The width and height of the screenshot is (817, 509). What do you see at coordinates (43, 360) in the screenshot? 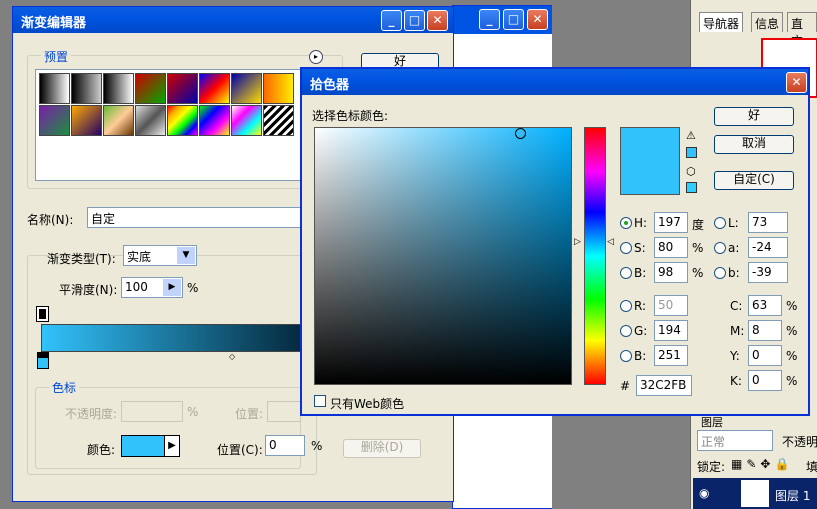
I see `color-stop-marker` at bounding box center [43, 360].